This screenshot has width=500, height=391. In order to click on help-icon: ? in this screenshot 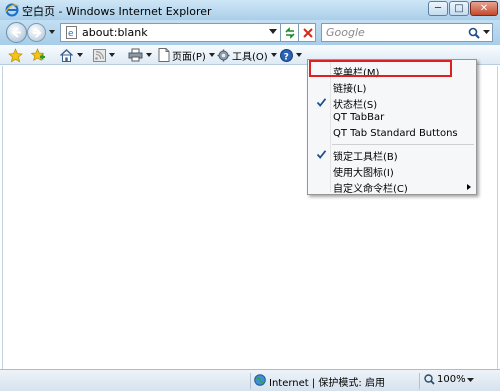, I will do `click(286, 55)`.